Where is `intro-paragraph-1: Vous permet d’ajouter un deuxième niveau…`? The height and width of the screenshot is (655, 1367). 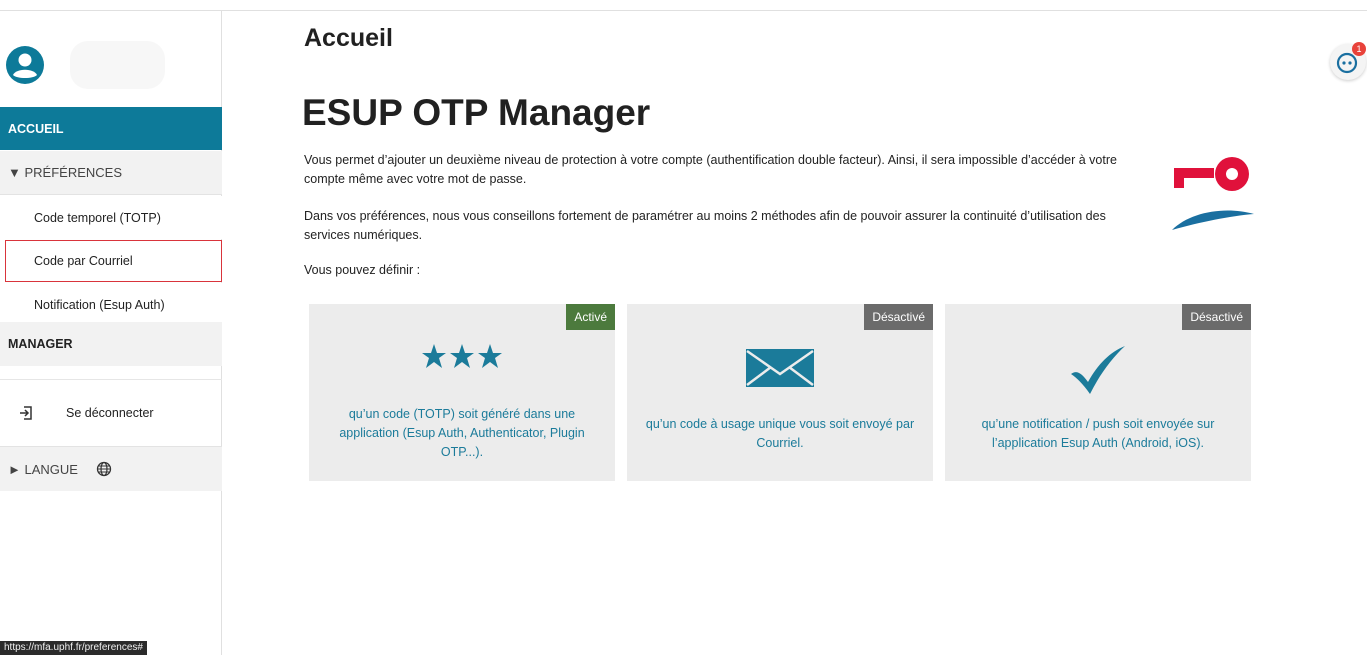
intro-paragraph-1: Vous permet d’ajouter un deuxième niveau… is located at coordinates (710, 169).